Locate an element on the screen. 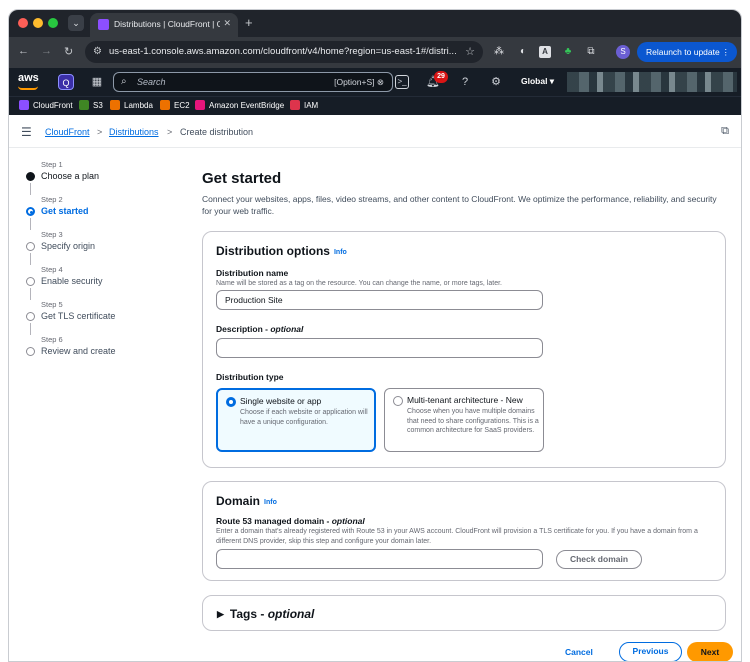  distribution-type-label: Distribution type is located at coordinates (250, 377).